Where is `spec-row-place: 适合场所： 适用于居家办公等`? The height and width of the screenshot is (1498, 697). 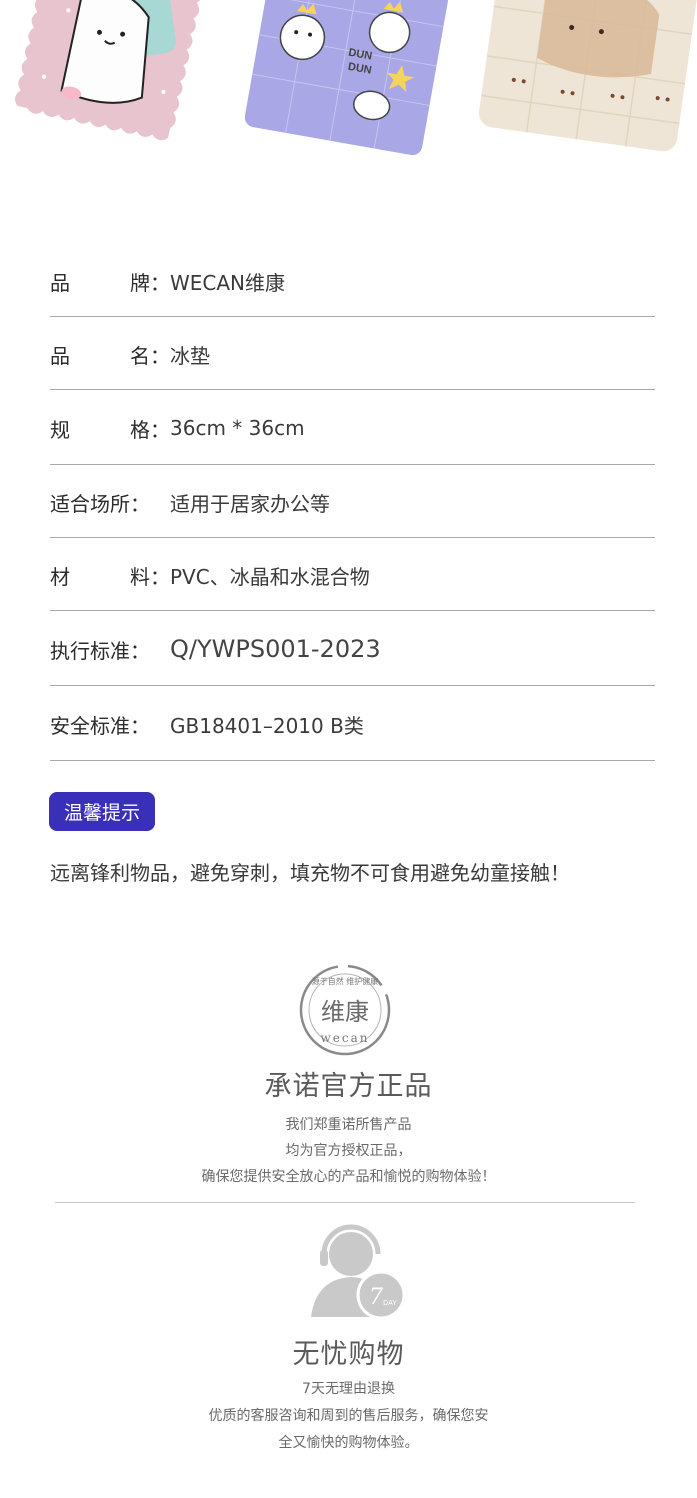 spec-row-place: 适合场所： 适用于居家办公等 is located at coordinates (352, 501).